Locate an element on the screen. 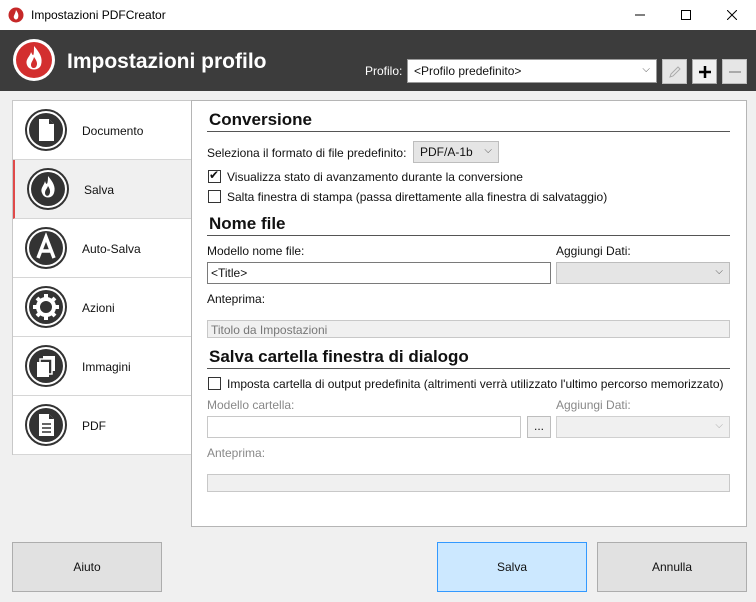  sidebar-item-salva: Salva is located at coordinates (102, 189).